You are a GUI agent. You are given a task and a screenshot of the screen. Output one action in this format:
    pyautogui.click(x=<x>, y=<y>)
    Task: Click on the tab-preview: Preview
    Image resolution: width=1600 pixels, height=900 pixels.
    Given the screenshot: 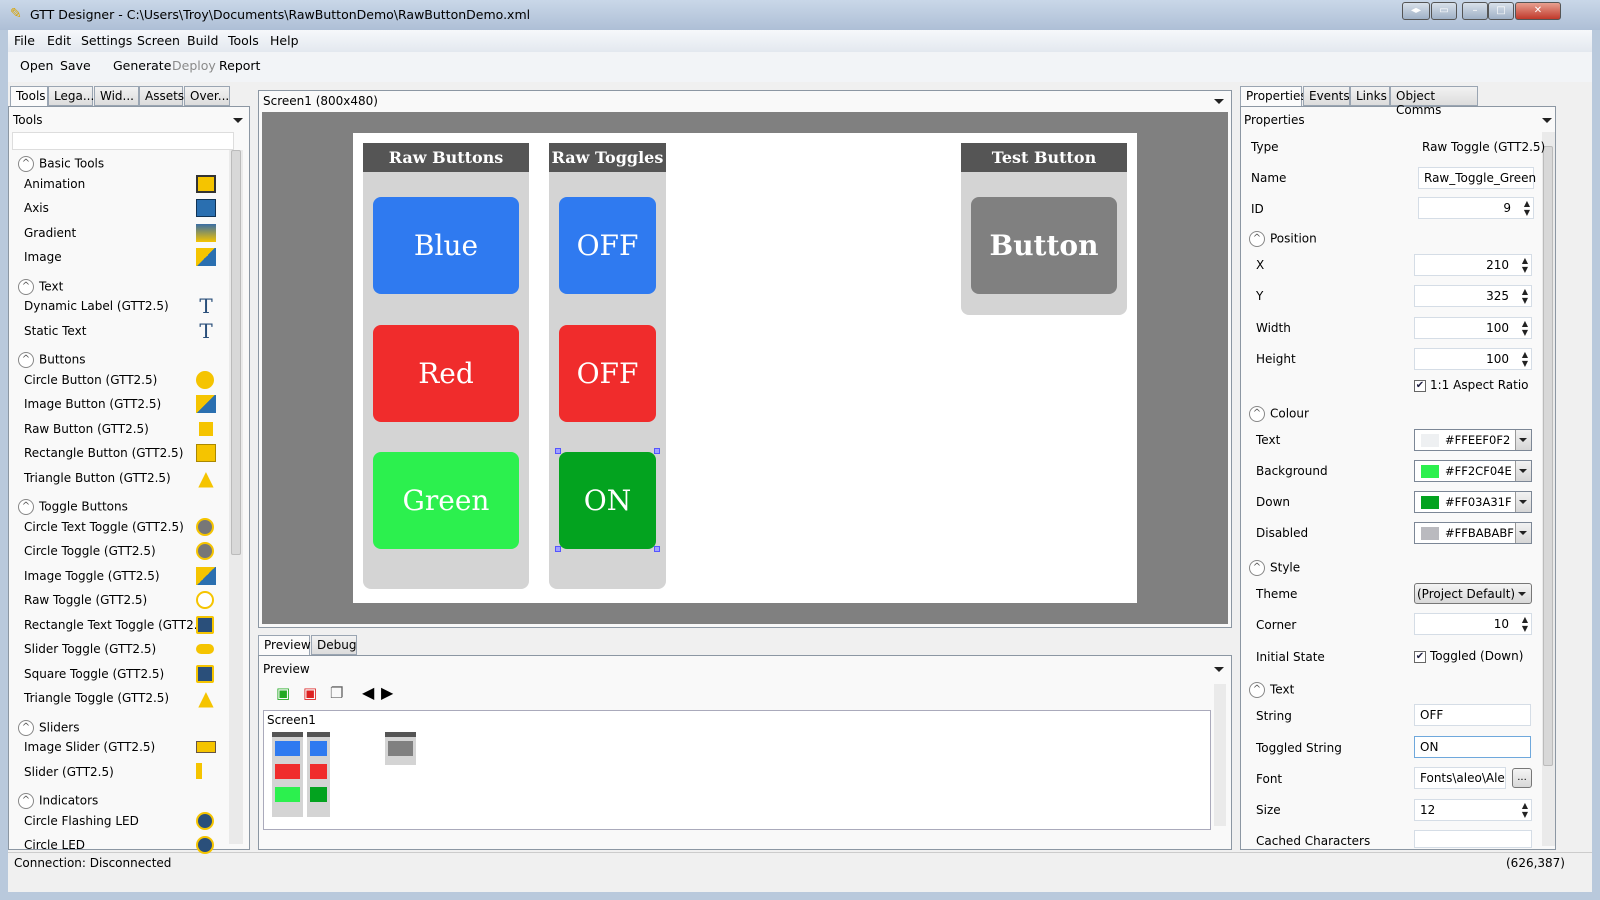 What is the action you would take?
    pyautogui.click(x=284, y=645)
    